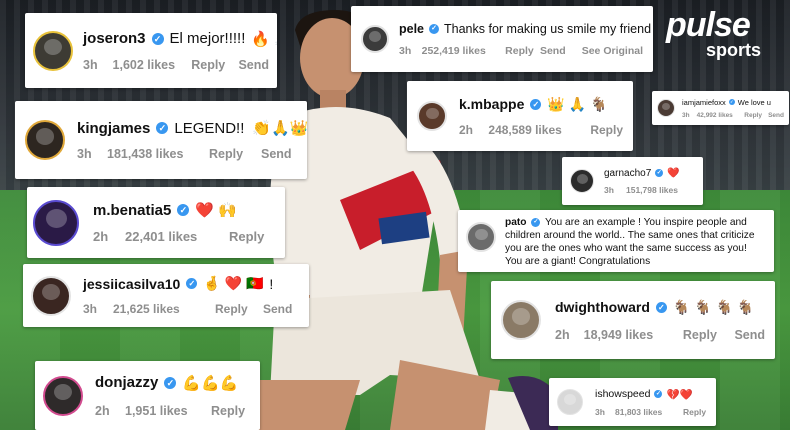  What do you see at coordinates (633, 335) in the screenshot?
I see `like-count: 18,949 likes` at bounding box center [633, 335].